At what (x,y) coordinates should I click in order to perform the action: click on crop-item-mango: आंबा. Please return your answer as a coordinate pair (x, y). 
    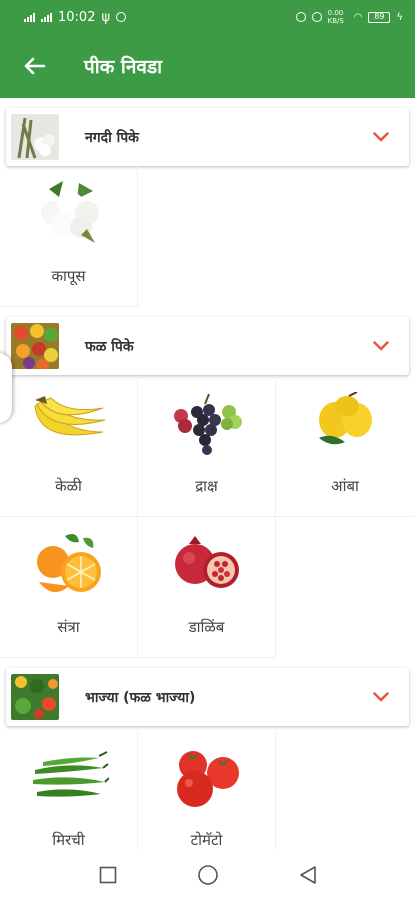
    Looking at the image, I should click on (345, 446).